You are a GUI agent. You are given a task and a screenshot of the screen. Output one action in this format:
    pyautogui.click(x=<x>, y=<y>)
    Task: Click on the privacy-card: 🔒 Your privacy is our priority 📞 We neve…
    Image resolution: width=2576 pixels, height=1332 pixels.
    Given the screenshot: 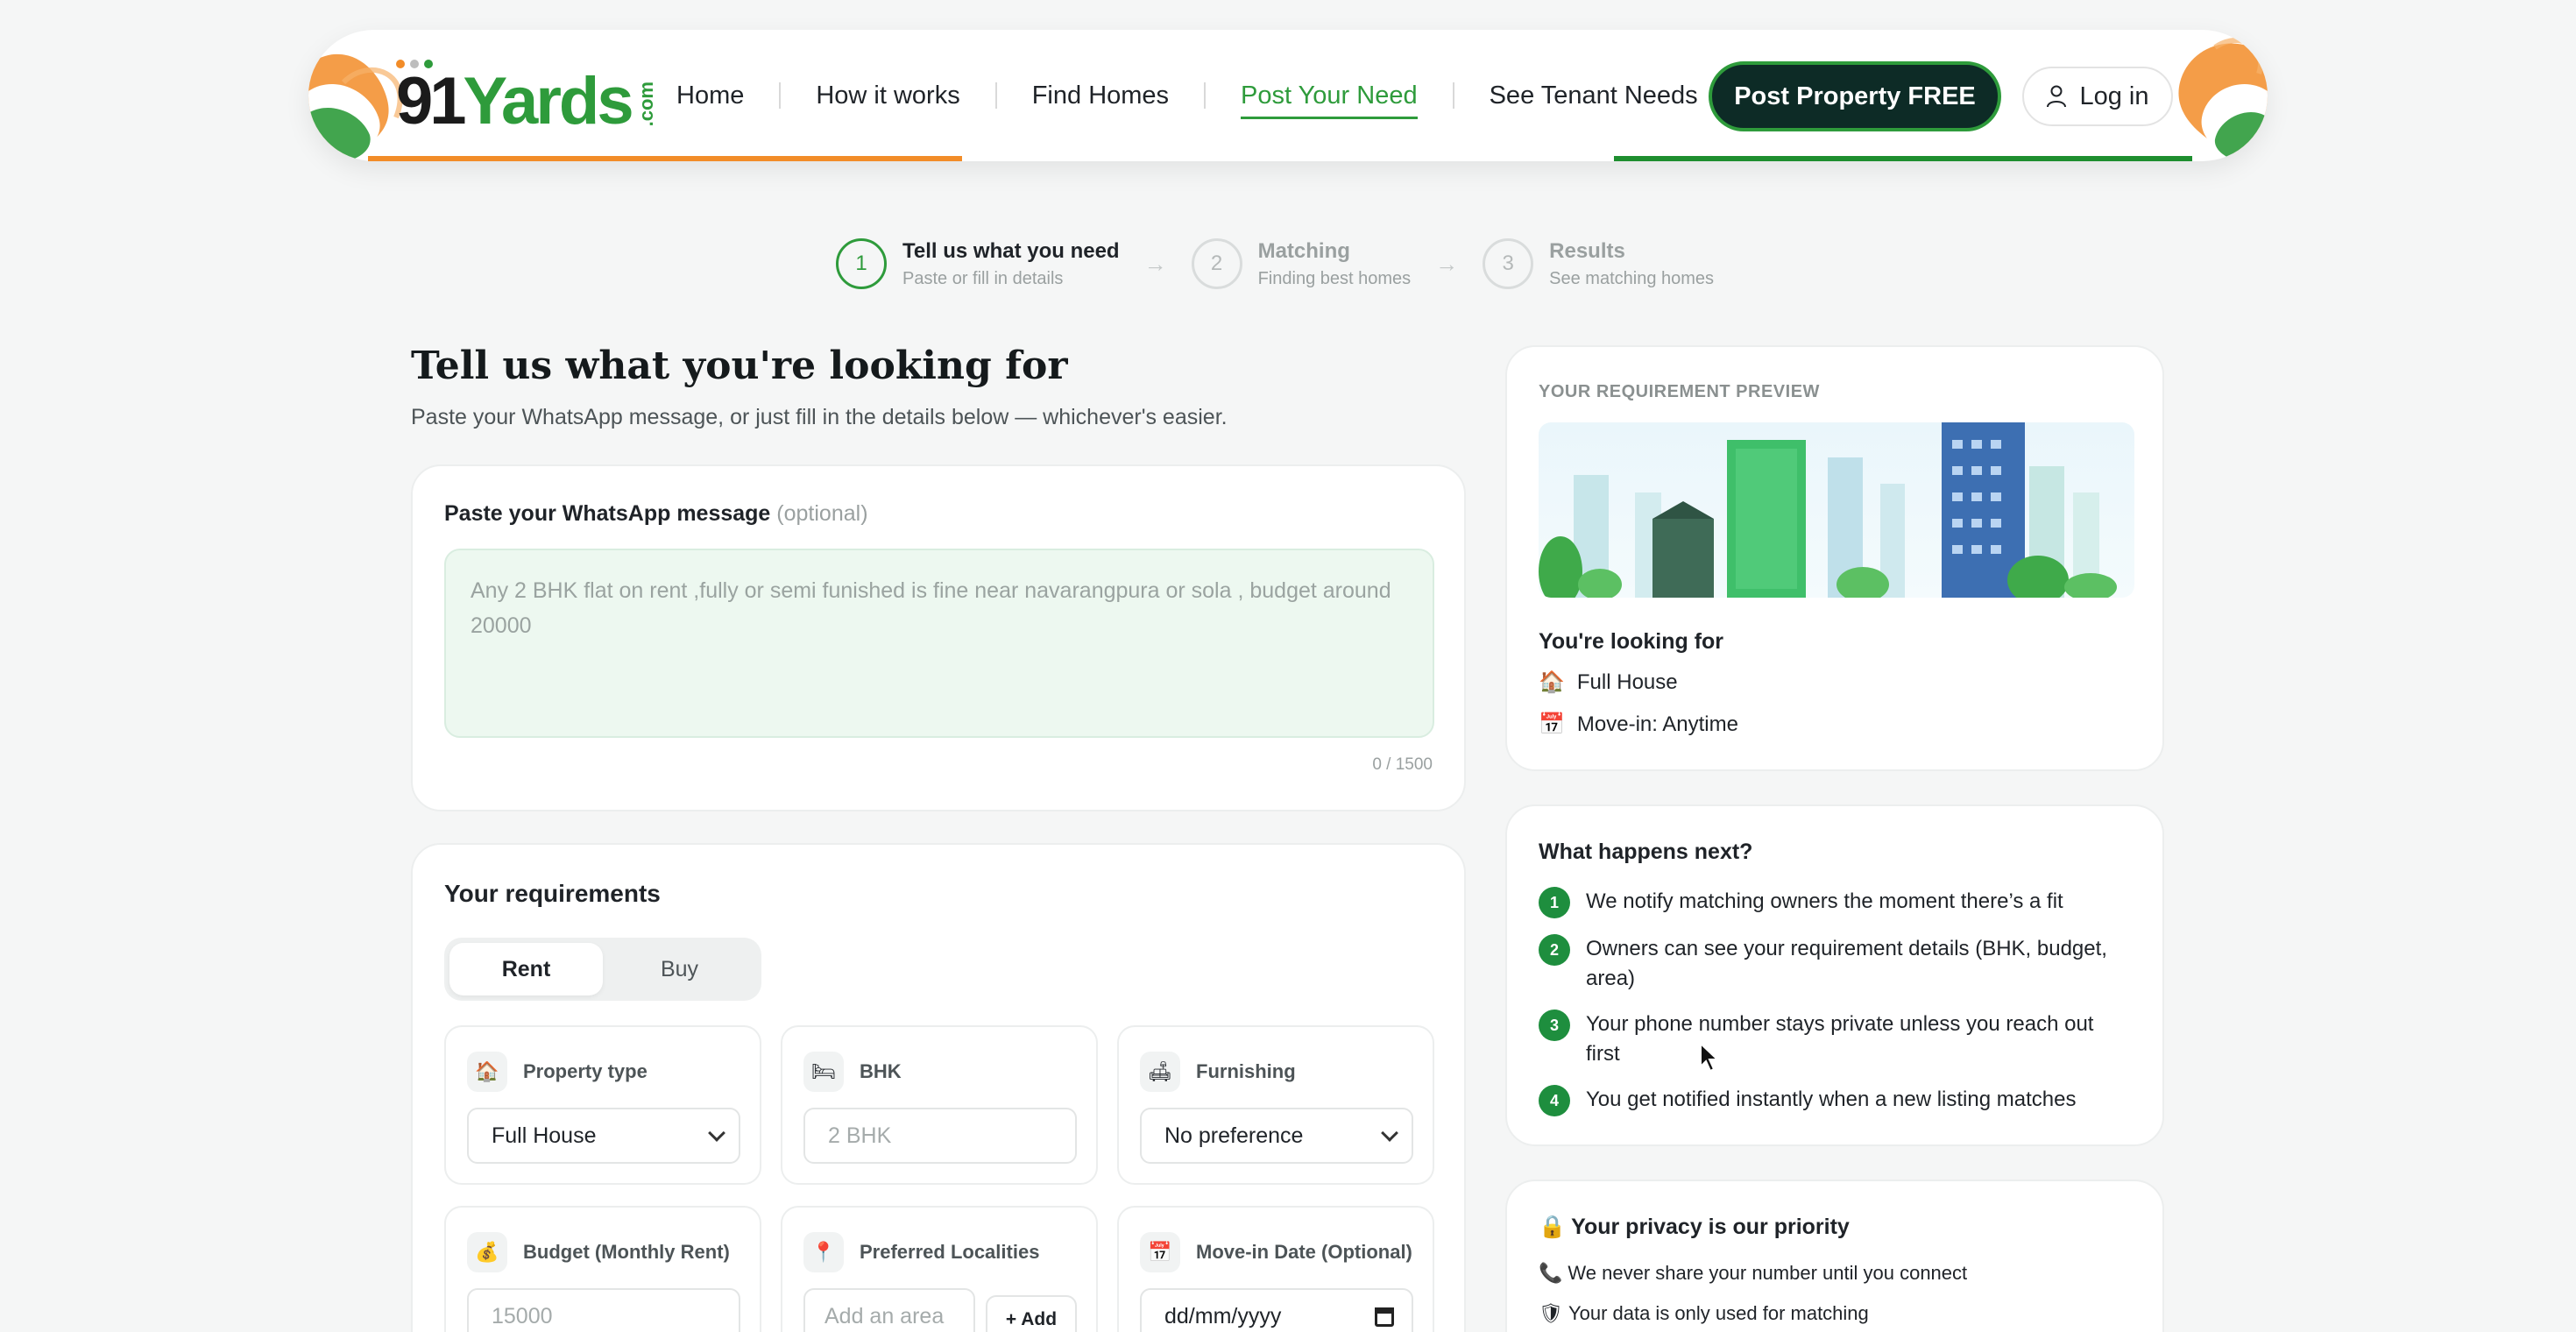 What is the action you would take?
    pyautogui.click(x=1834, y=1256)
    